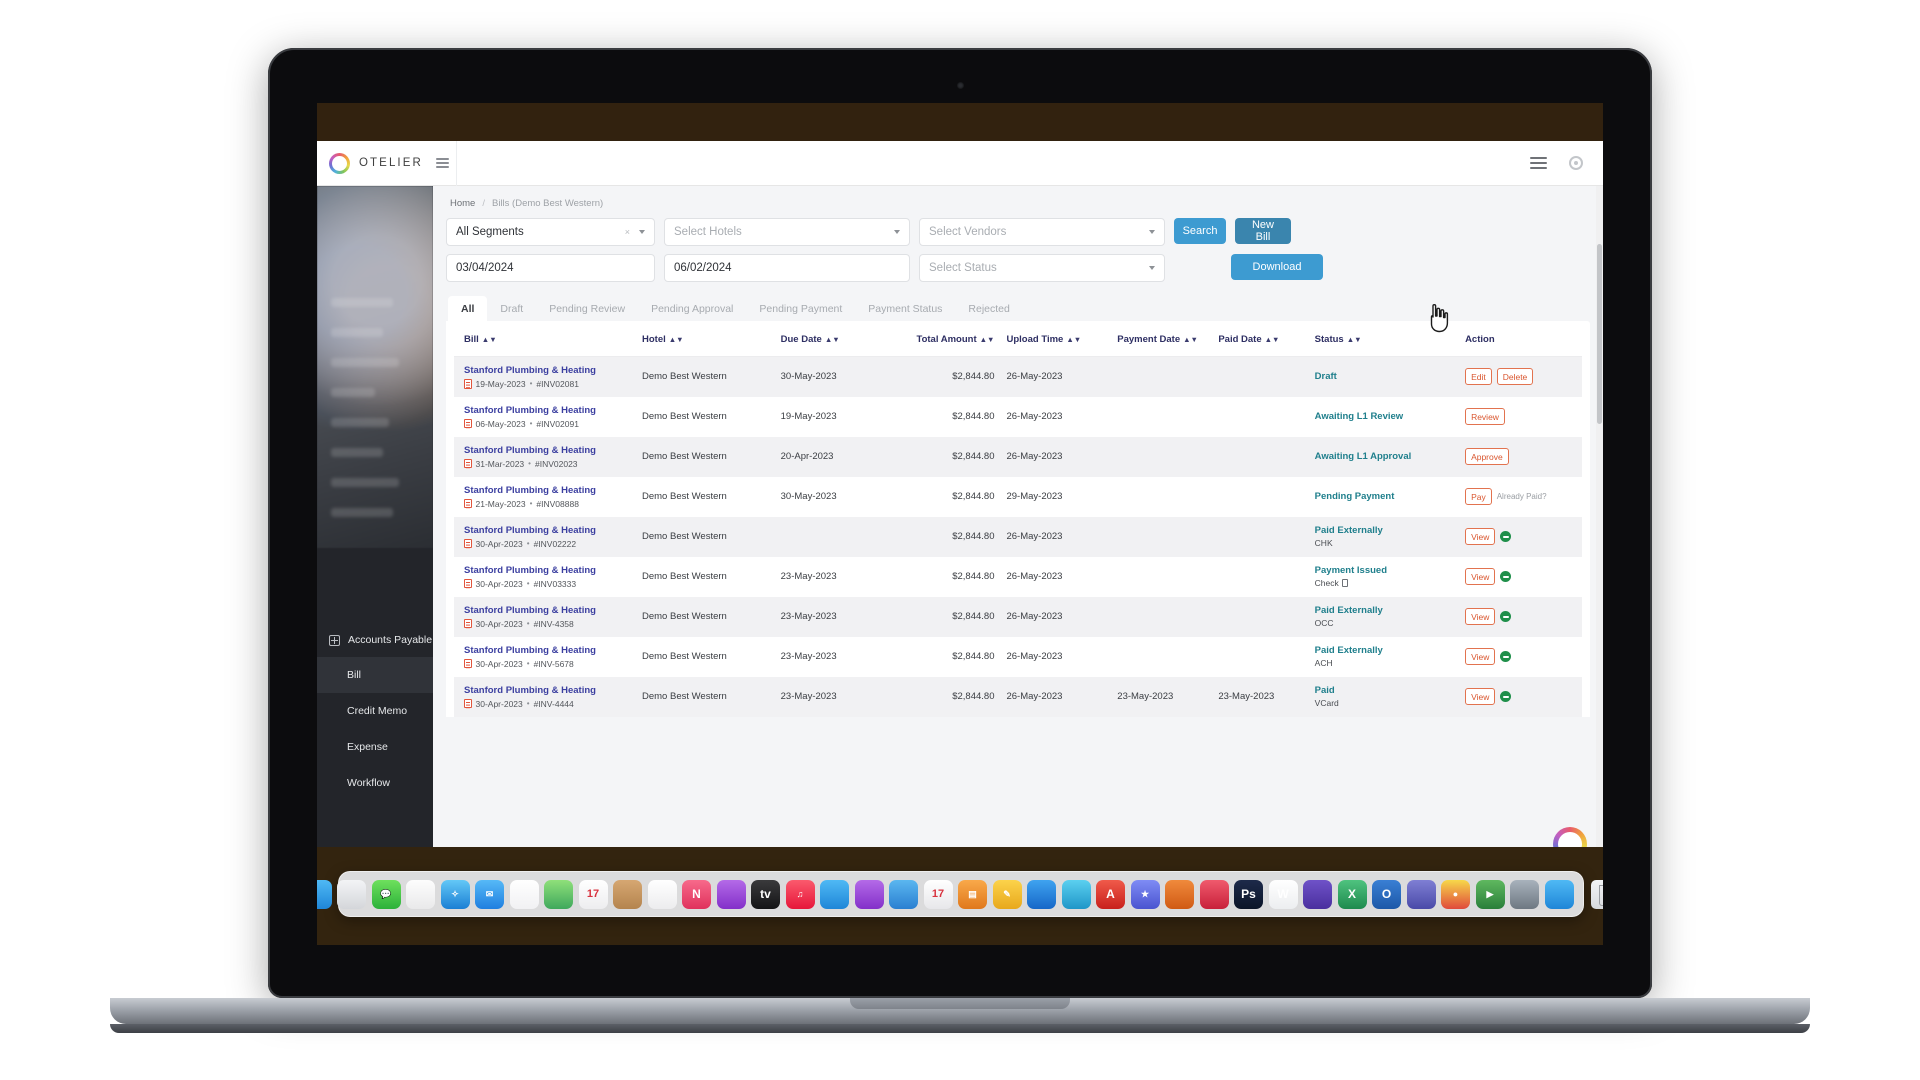 This screenshot has width=1920, height=1080. I want to click on tab-draft: Draft, so click(511, 308).